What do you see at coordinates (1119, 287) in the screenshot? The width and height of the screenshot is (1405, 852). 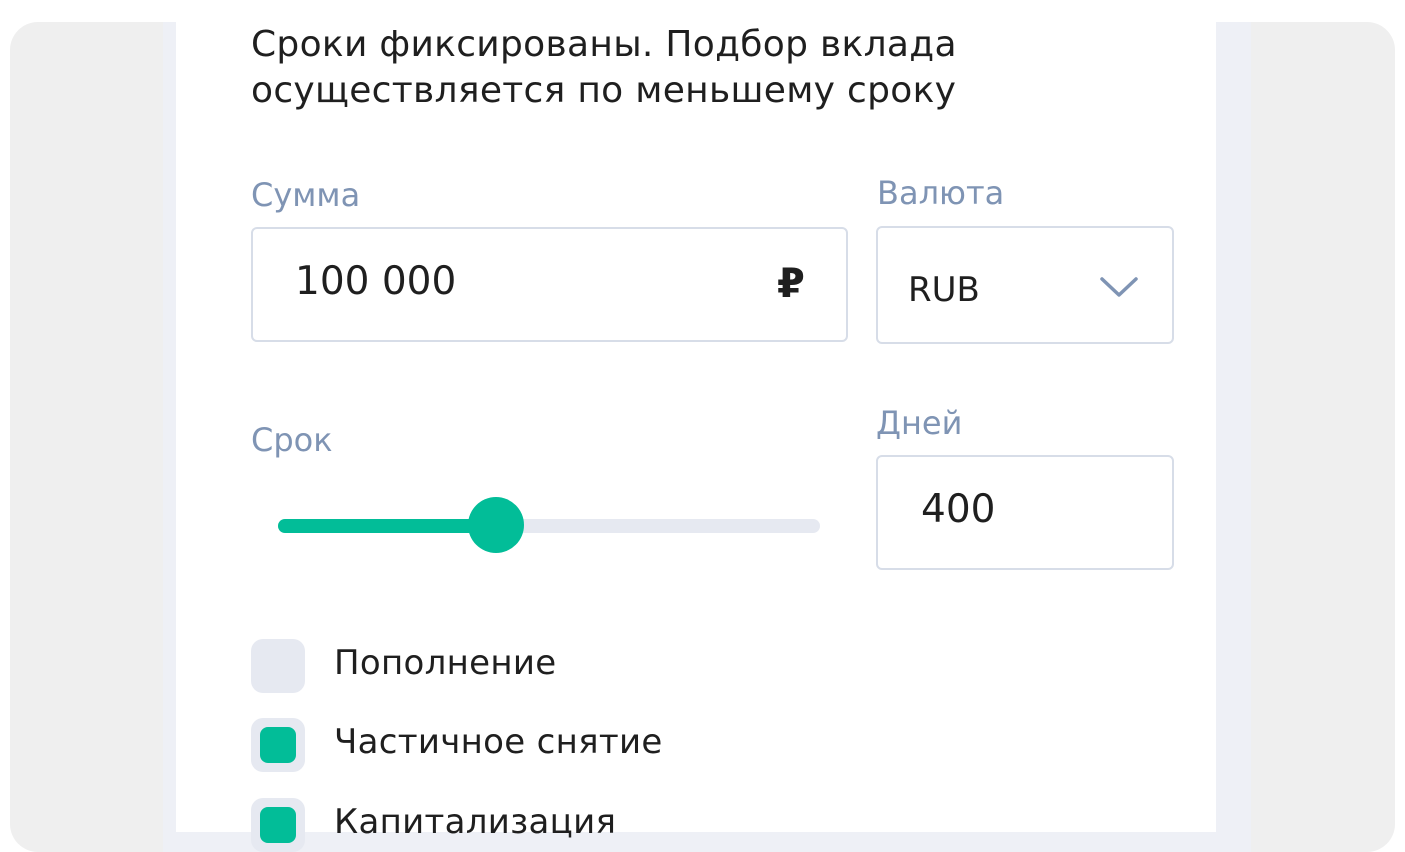 I see `chevron-down-icon` at bounding box center [1119, 287].